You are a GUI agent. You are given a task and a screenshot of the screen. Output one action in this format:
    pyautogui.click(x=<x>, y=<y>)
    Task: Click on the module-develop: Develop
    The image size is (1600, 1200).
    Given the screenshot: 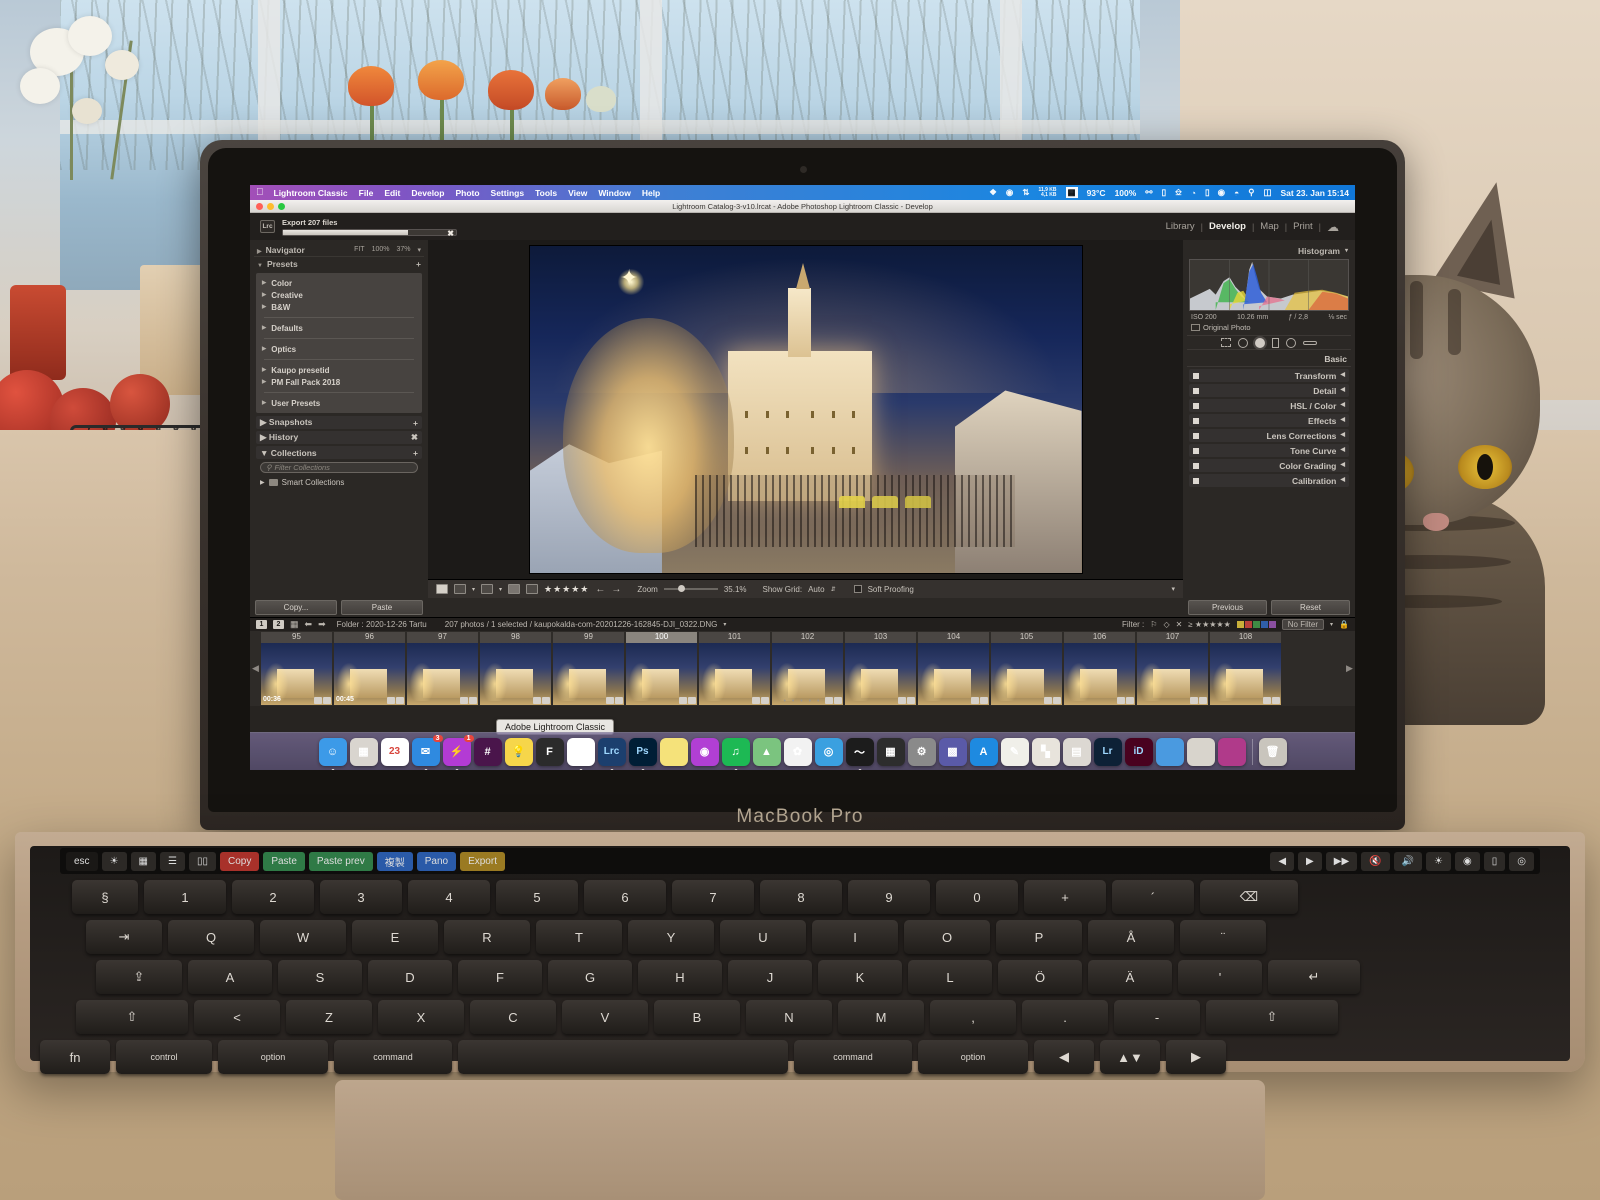 What is the action you would take?
    pyautogui.click(x=1227, y=226)
    